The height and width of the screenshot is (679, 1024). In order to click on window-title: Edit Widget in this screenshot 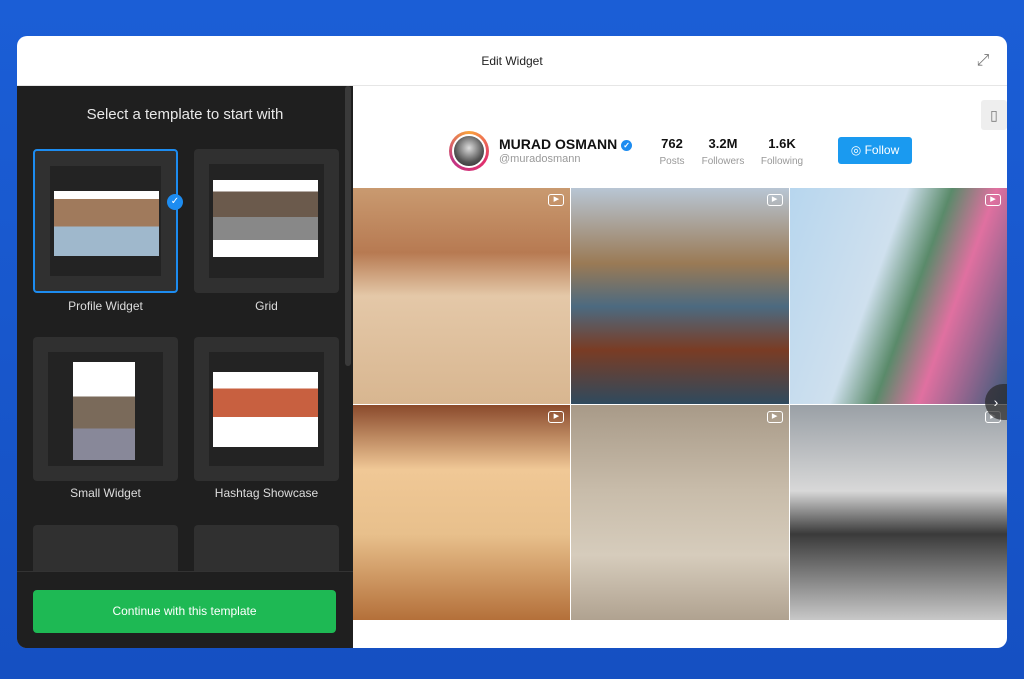, I will do `click(512, 61)`.